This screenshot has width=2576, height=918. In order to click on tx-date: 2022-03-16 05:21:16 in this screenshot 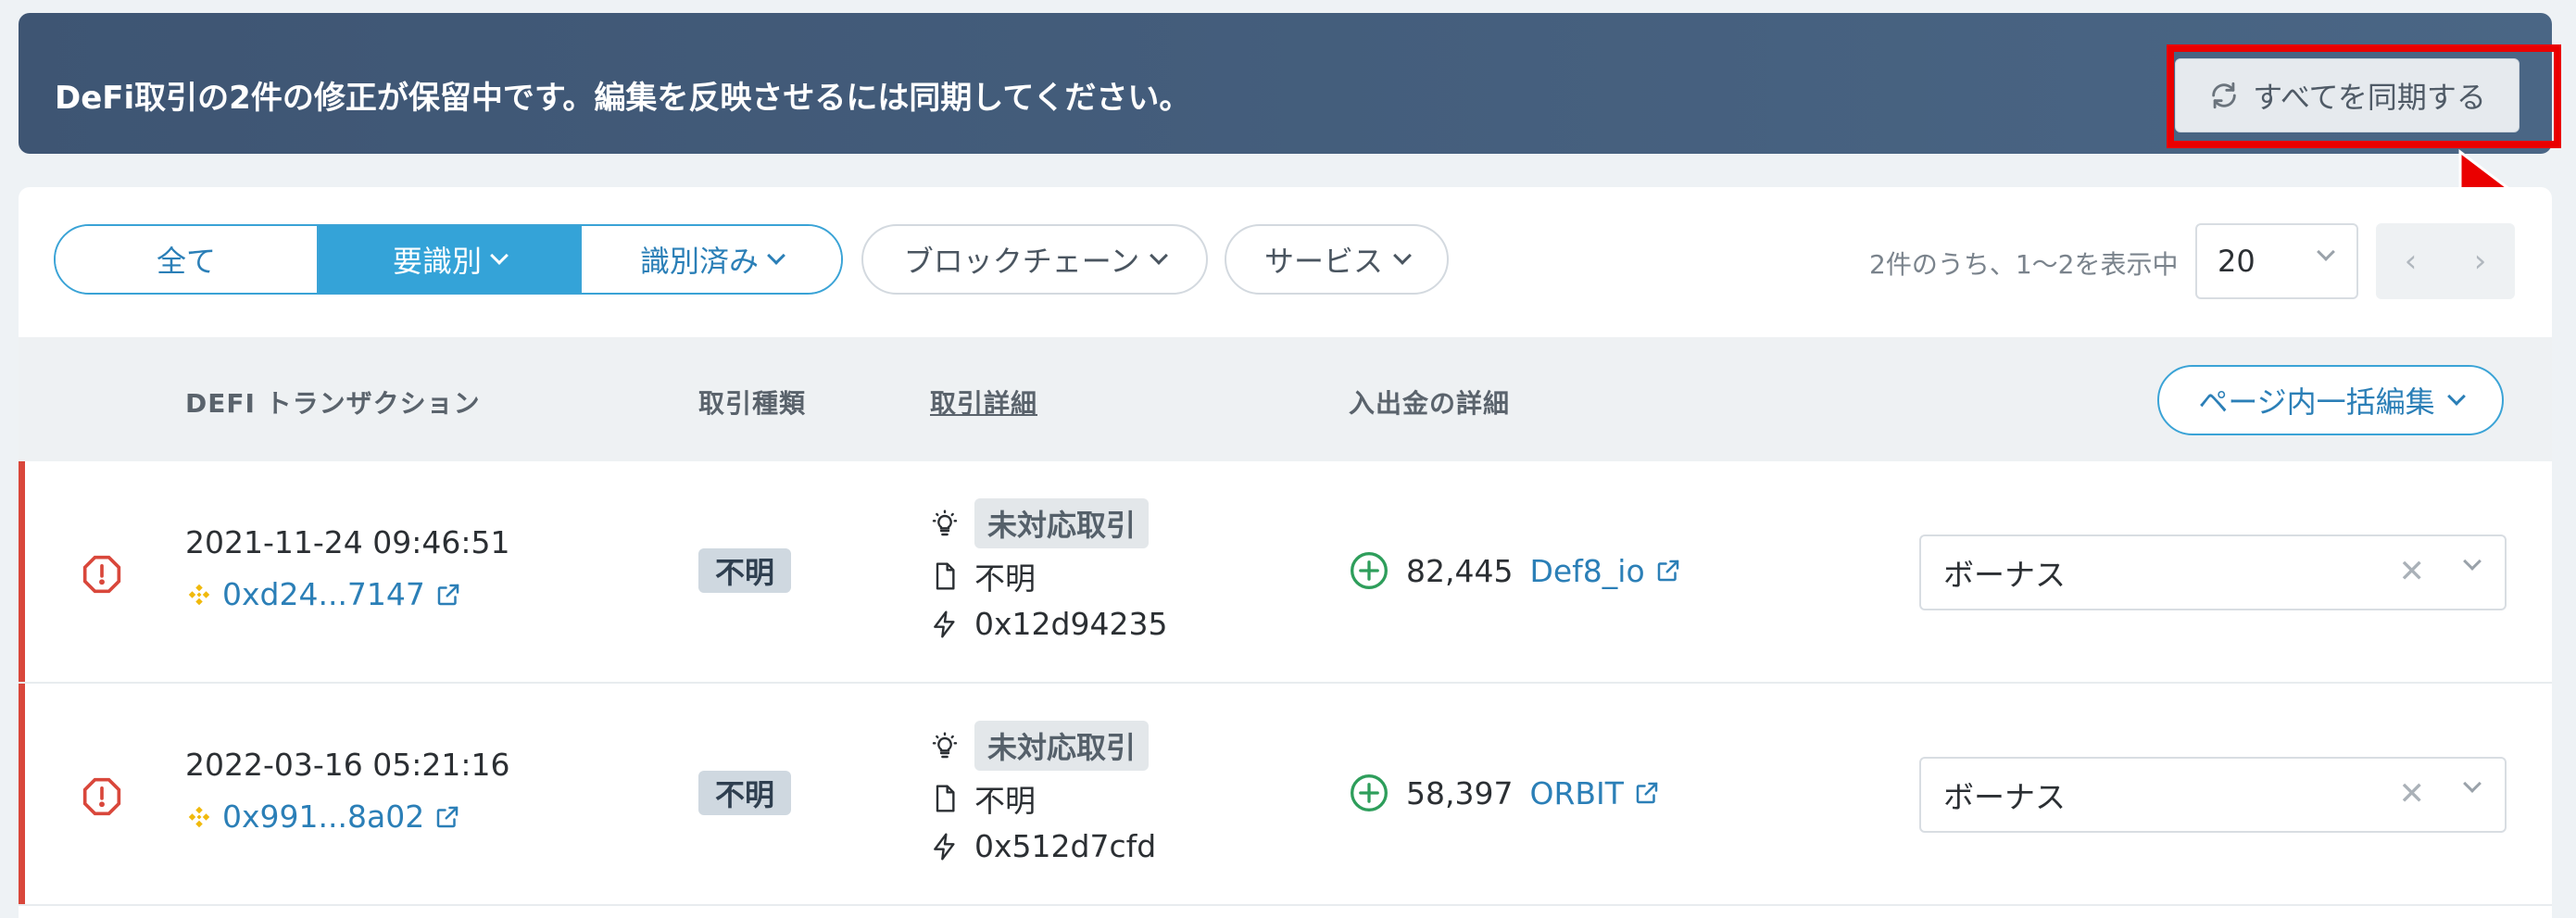, I will do `click(347, 765)`.